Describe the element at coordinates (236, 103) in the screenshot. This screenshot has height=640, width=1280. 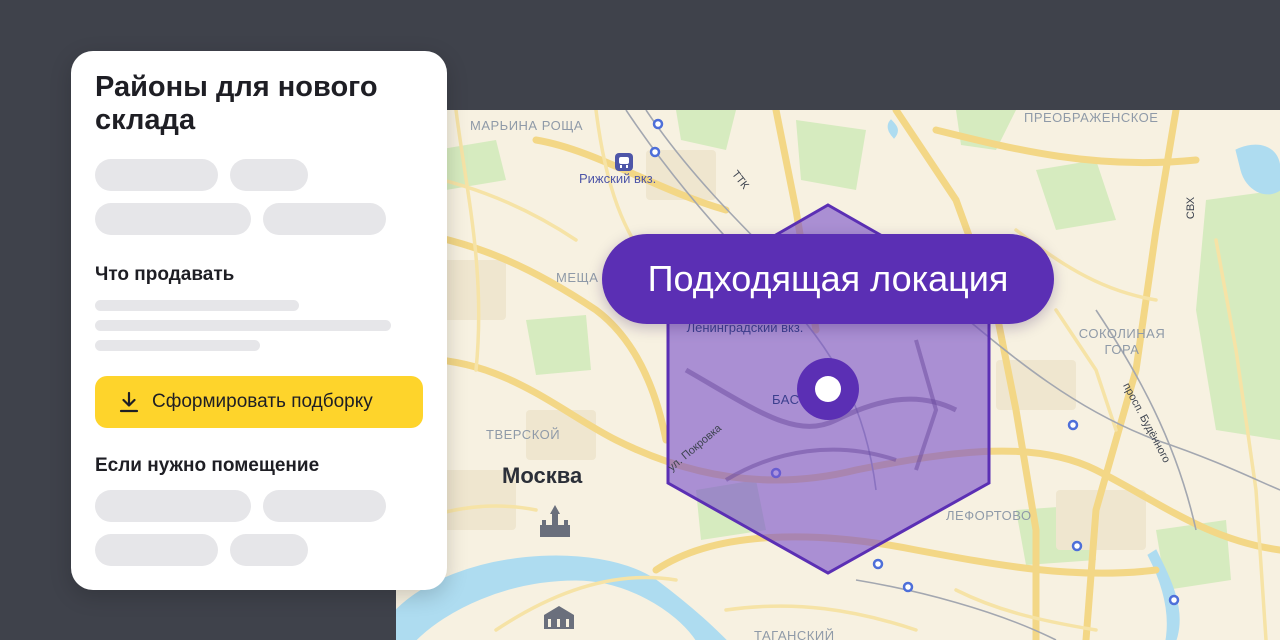
I see `panel-title: Районы для нового склада` at that location.